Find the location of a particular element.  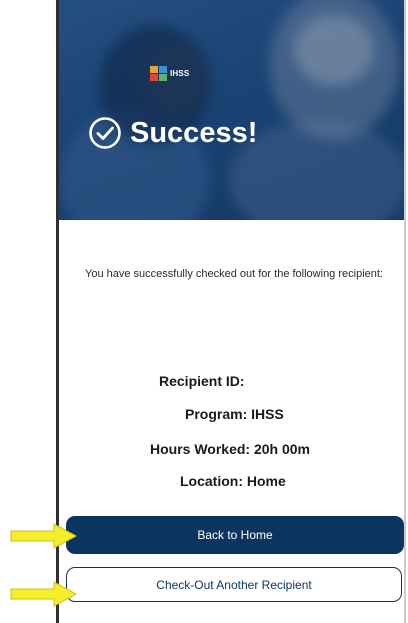

screen-right-border is located at coordinates (405, 311).